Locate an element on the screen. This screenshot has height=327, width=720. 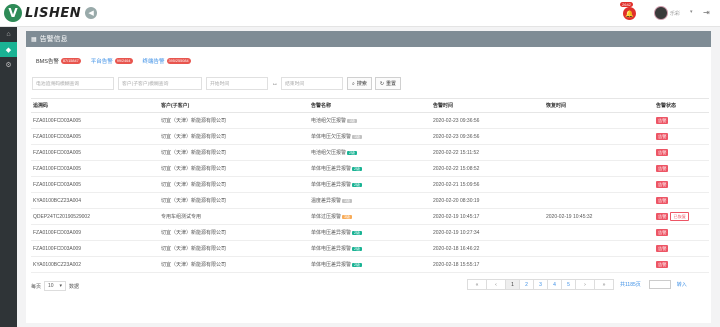
reset-button: ↻ 重置 is located at coordinates (388, 83).